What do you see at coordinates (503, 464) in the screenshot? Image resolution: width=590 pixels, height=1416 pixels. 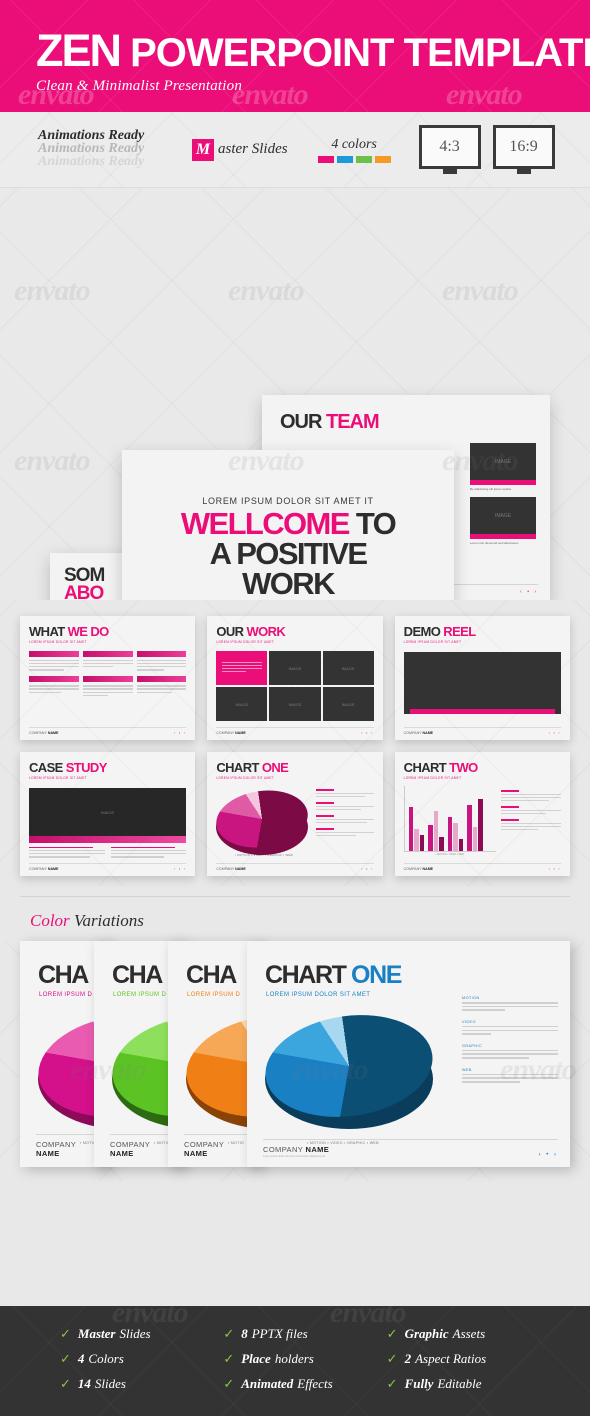 I see `image-placeholder: IMAGE` at bounding box center [503, 464].